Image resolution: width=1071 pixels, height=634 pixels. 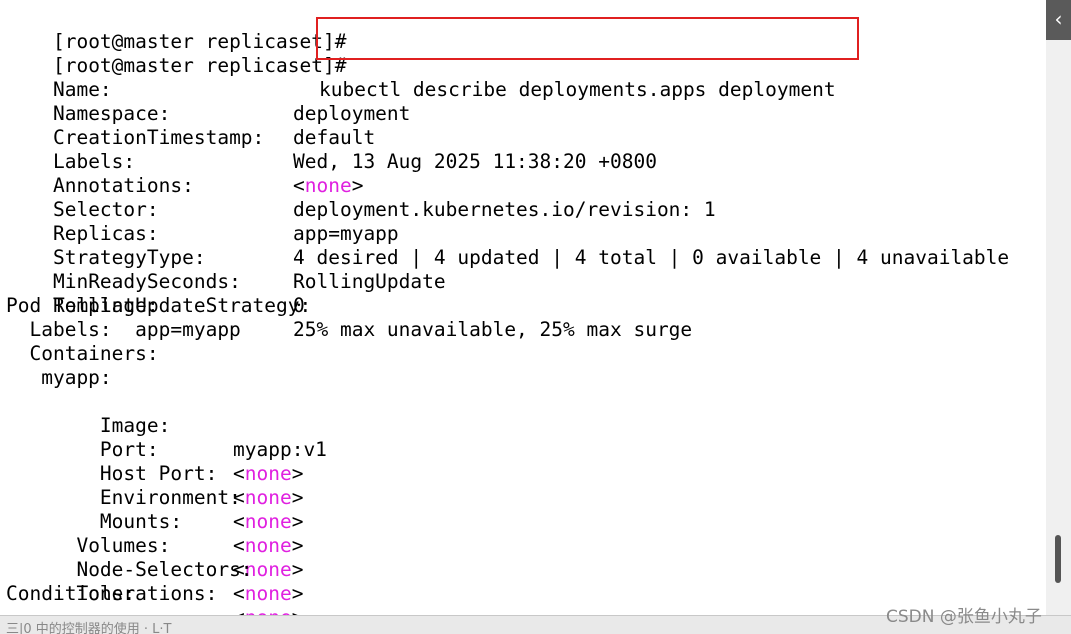 I want to click on spec-node-selectors: Node-Selectors: <none>, so click(x=154, y=569).